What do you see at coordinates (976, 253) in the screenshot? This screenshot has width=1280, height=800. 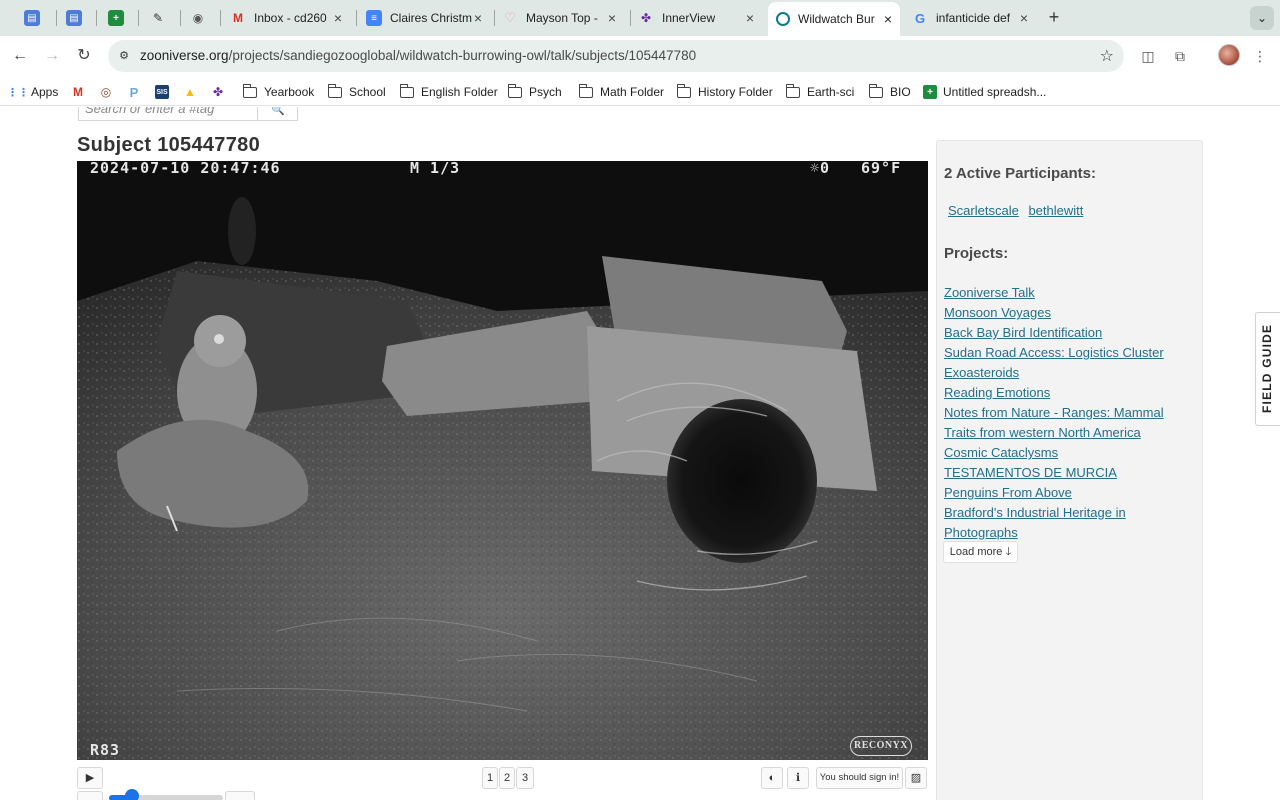 I see `projects-heading: Projects:` at bounding box center [976, 253].